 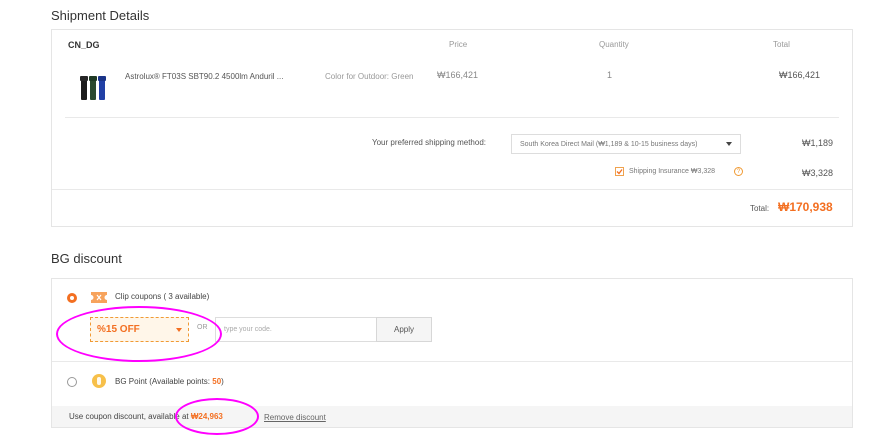 What do you see at coordinates (139, 334) in the screenshot?
I see `annotation-circle-coupon` at bounding box center [139, 334].